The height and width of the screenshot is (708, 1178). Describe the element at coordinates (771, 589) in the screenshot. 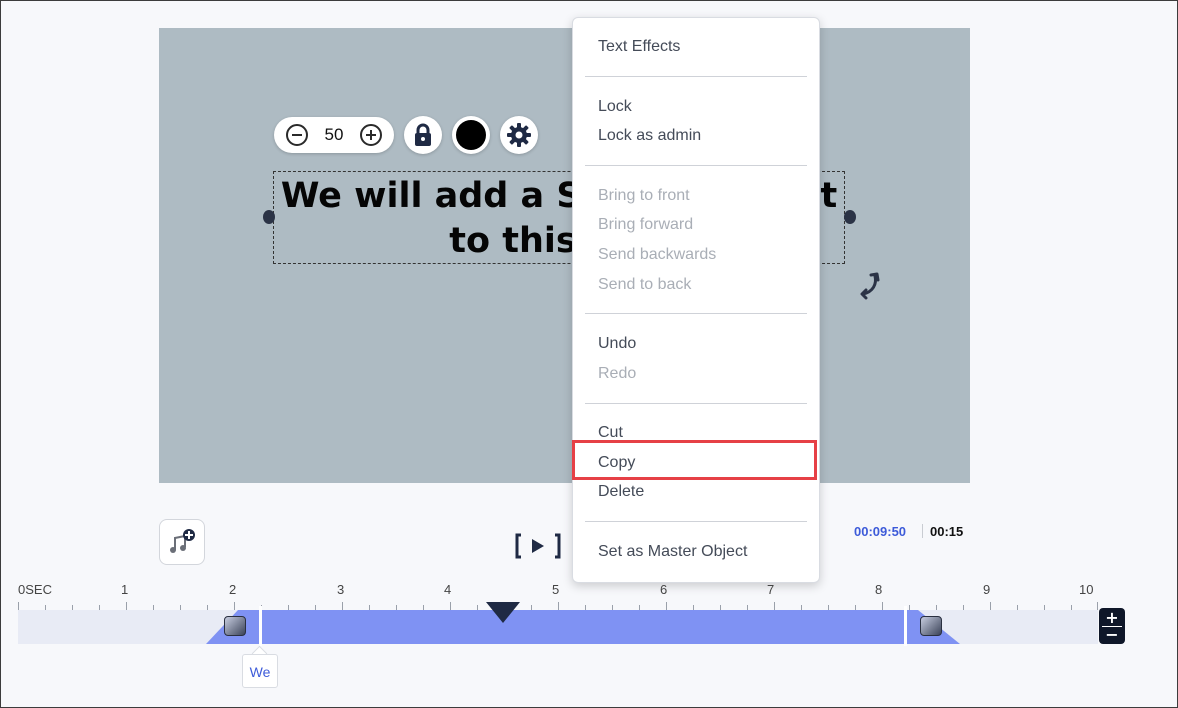

I see `tick-label: 7` at that location.